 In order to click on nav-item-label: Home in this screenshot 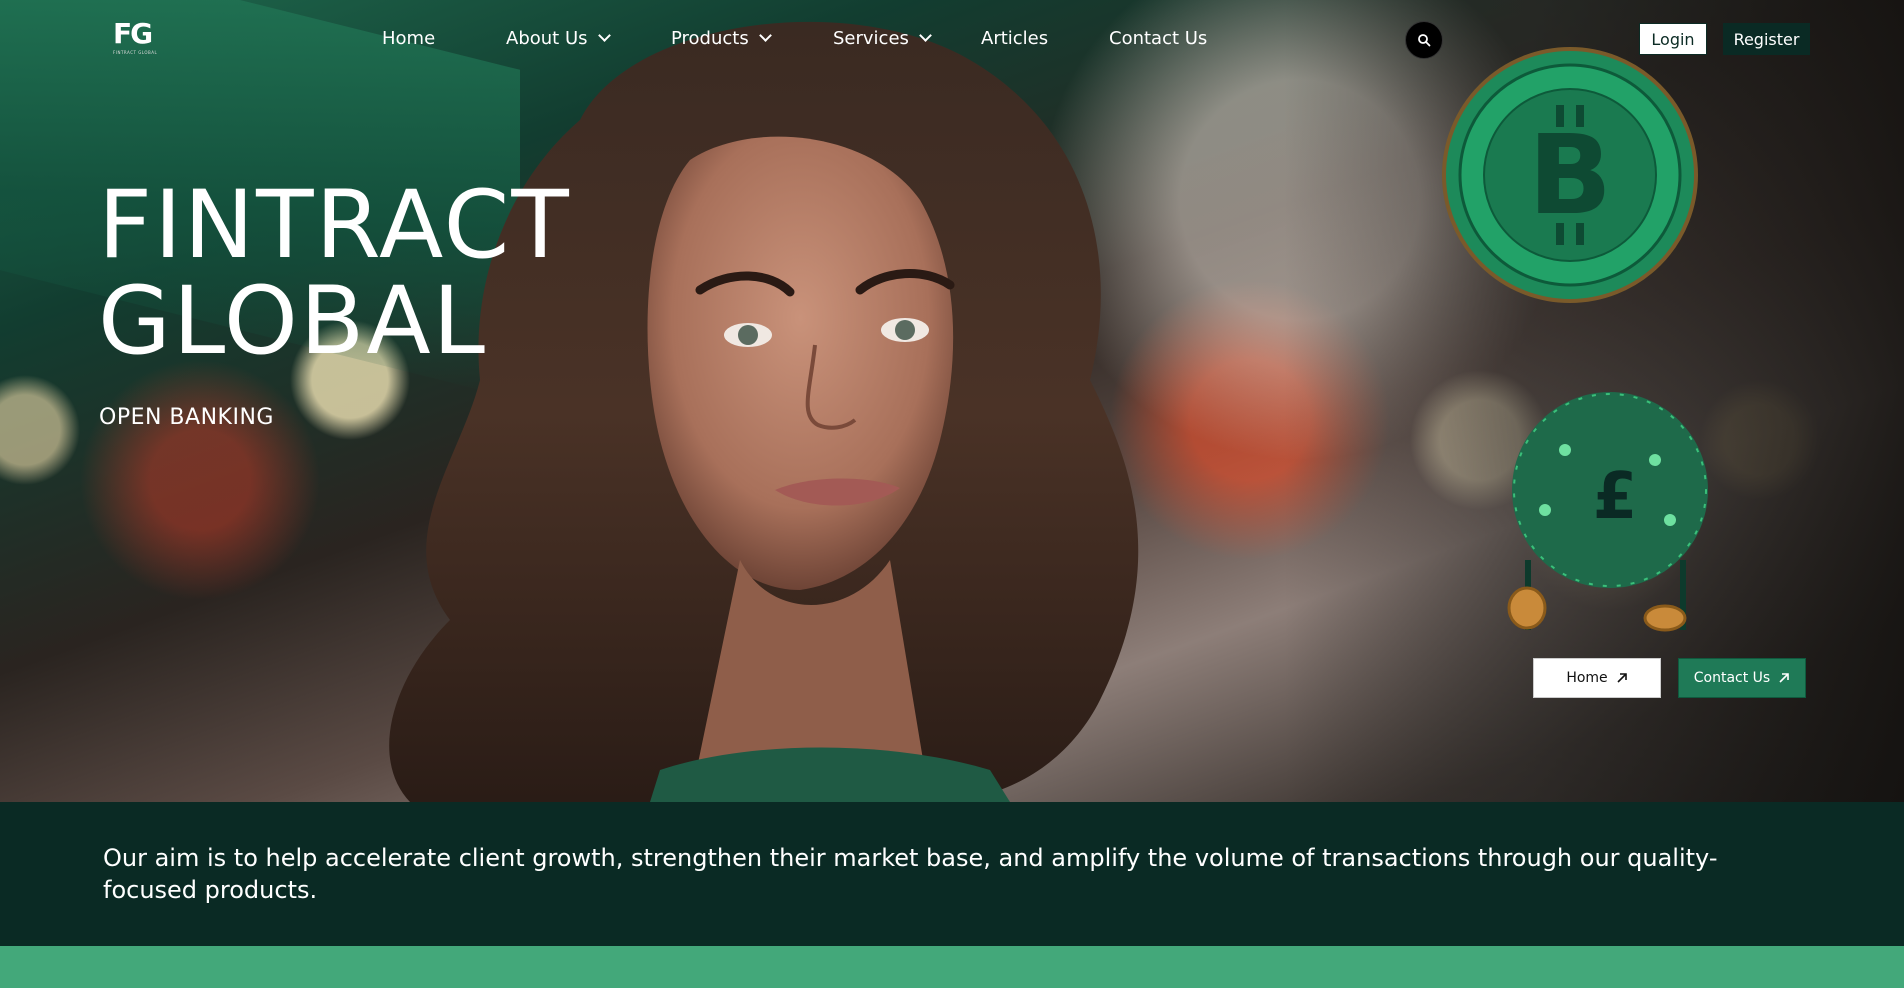, I will do `click(409, 38)`.